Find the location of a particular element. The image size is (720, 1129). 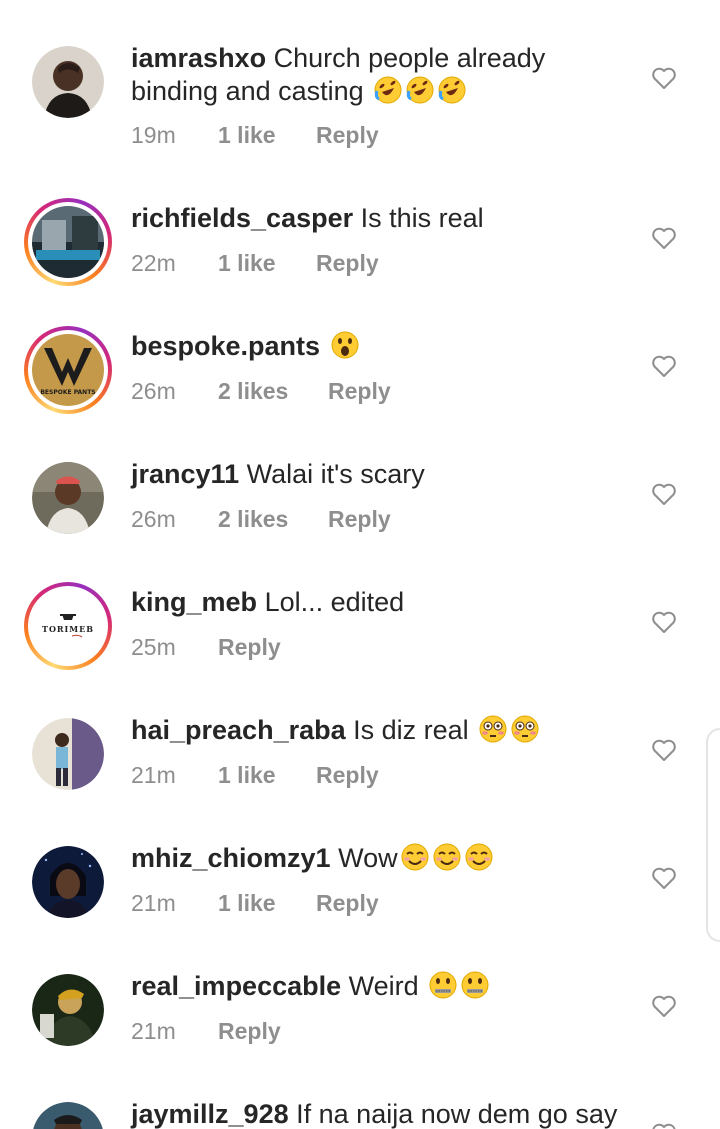

flushed-emoji-group is located at coordinates (508, 730).